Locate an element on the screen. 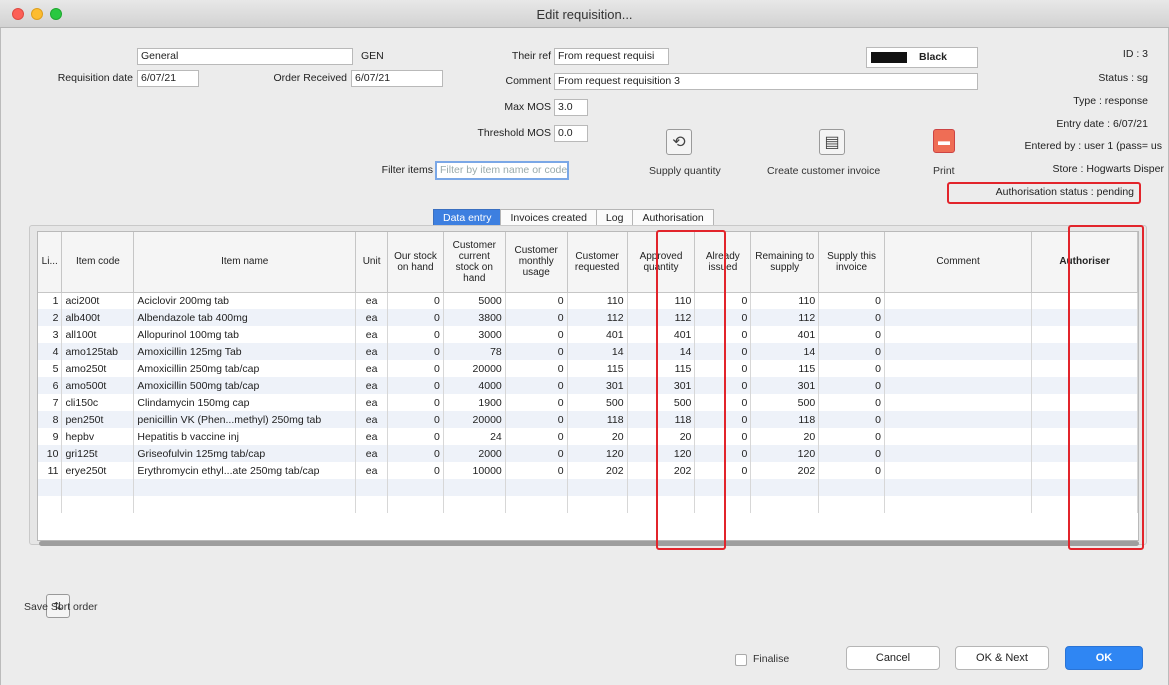 The width and height of the screenshot is (1169, 685). requisition-date-field: 6/07/21 is located at coordinates (168, 78).